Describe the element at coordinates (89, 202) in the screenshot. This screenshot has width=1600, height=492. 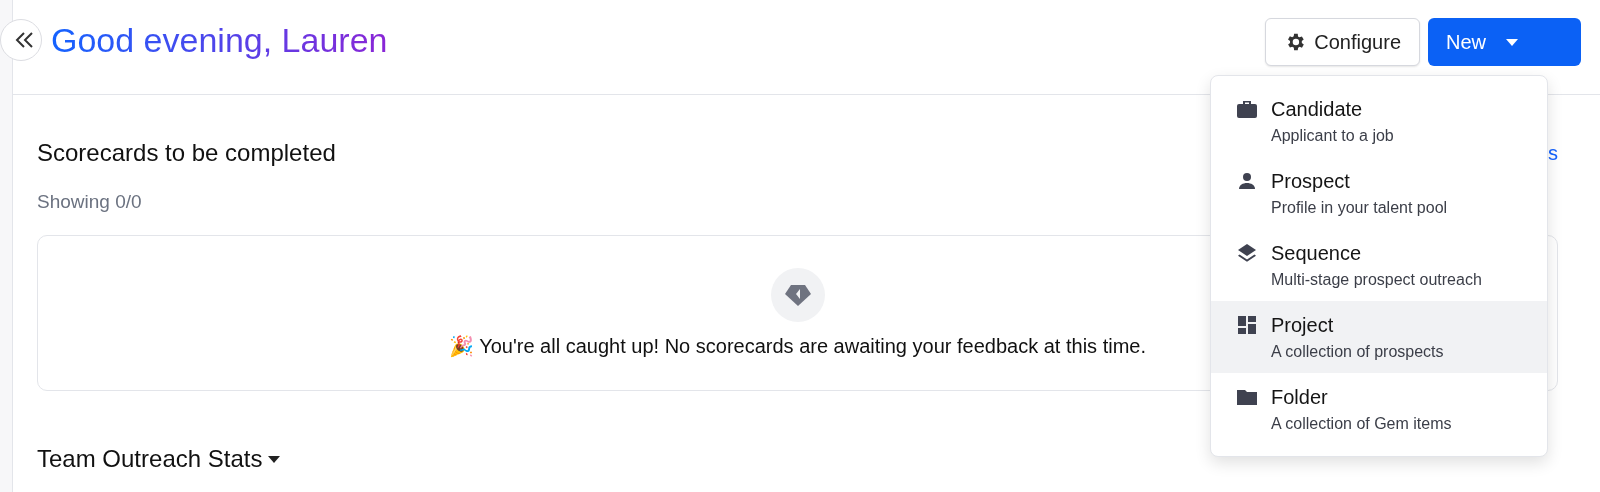
I see `showing-count: Showing 0/0` at that location.